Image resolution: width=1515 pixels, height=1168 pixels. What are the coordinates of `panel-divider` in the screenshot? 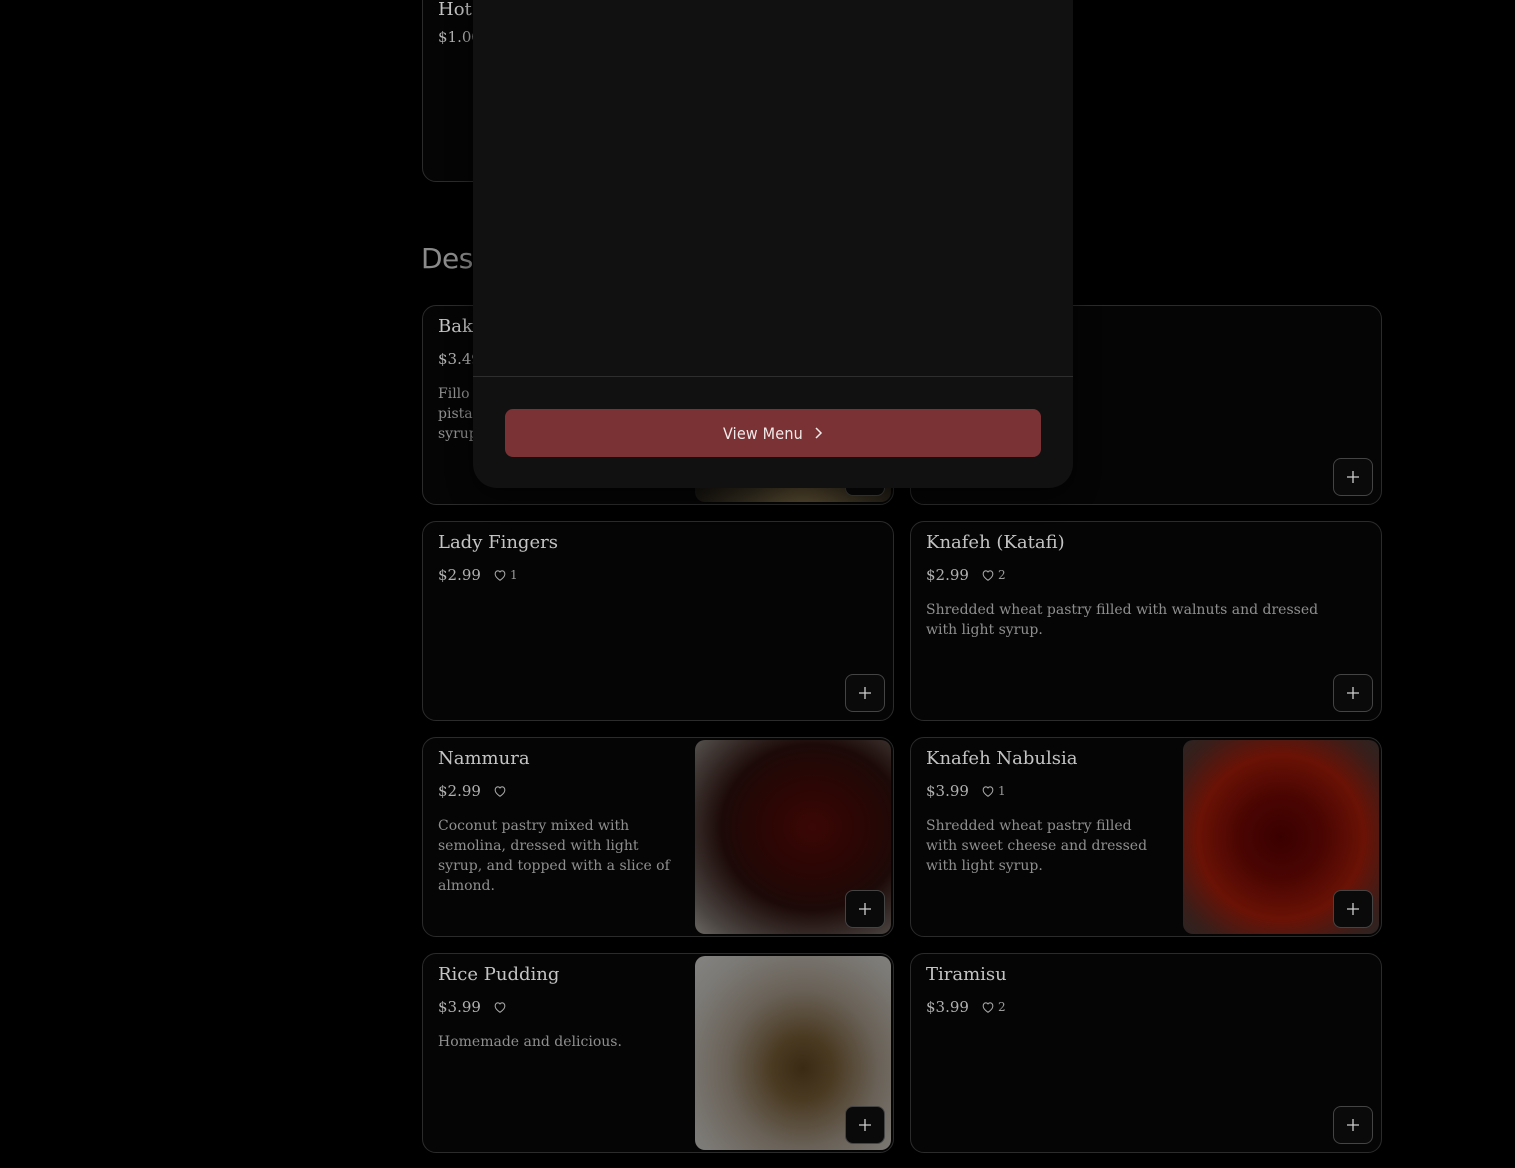 It's located at (773, 376).